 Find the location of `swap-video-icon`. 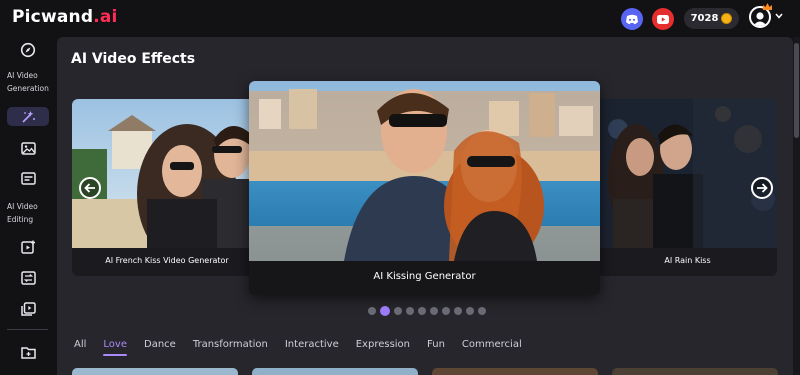

swap-video-icon is located at coordinates (28, 278).